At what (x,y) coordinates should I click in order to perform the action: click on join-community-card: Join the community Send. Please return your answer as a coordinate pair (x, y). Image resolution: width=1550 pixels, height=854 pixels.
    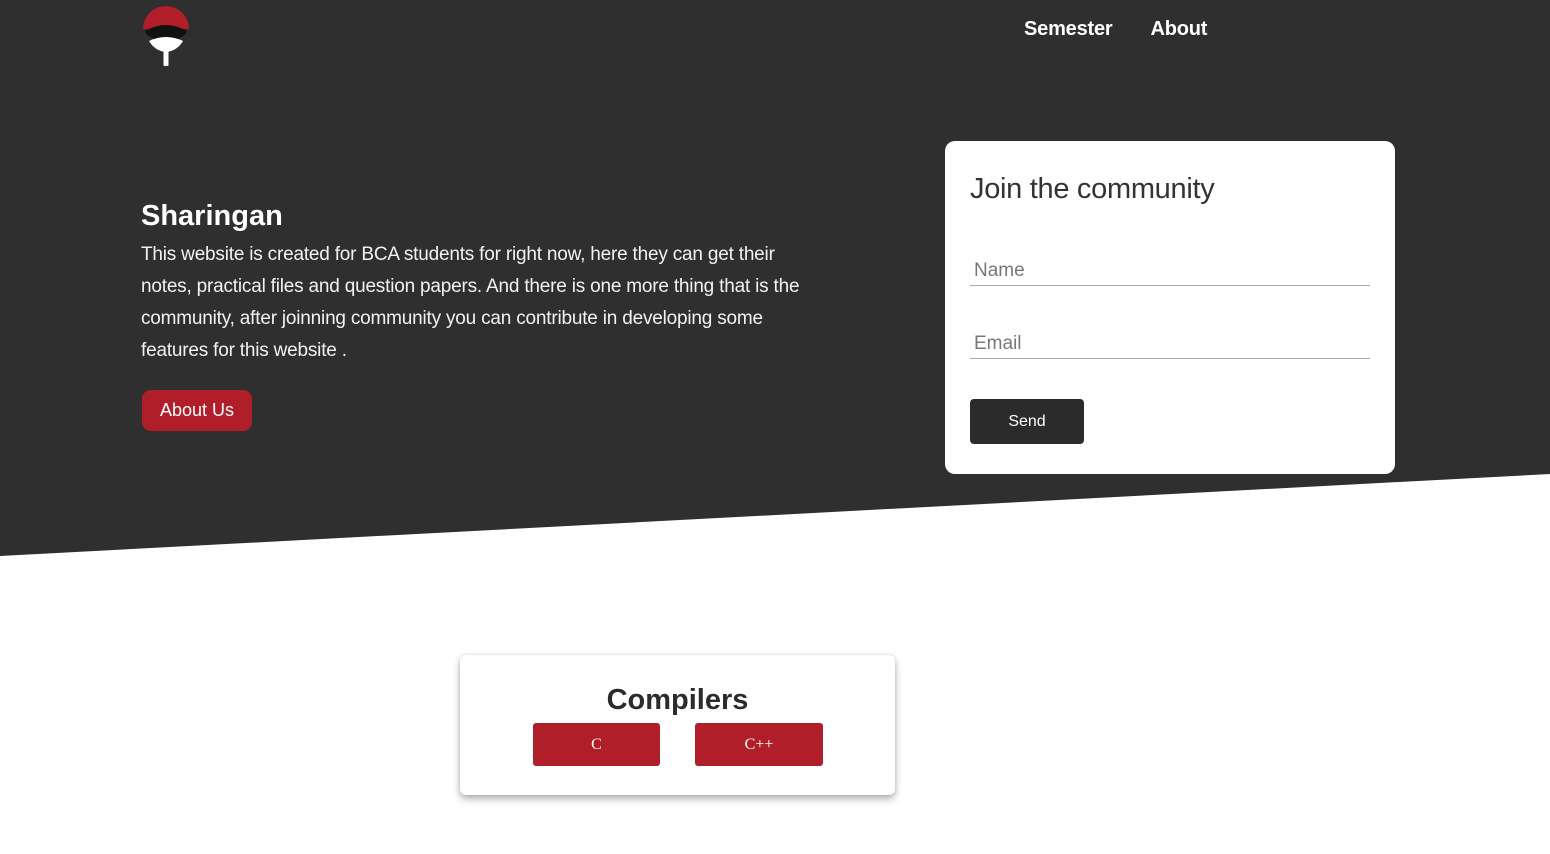
    Looking at the image, I should click on (1170, 307).